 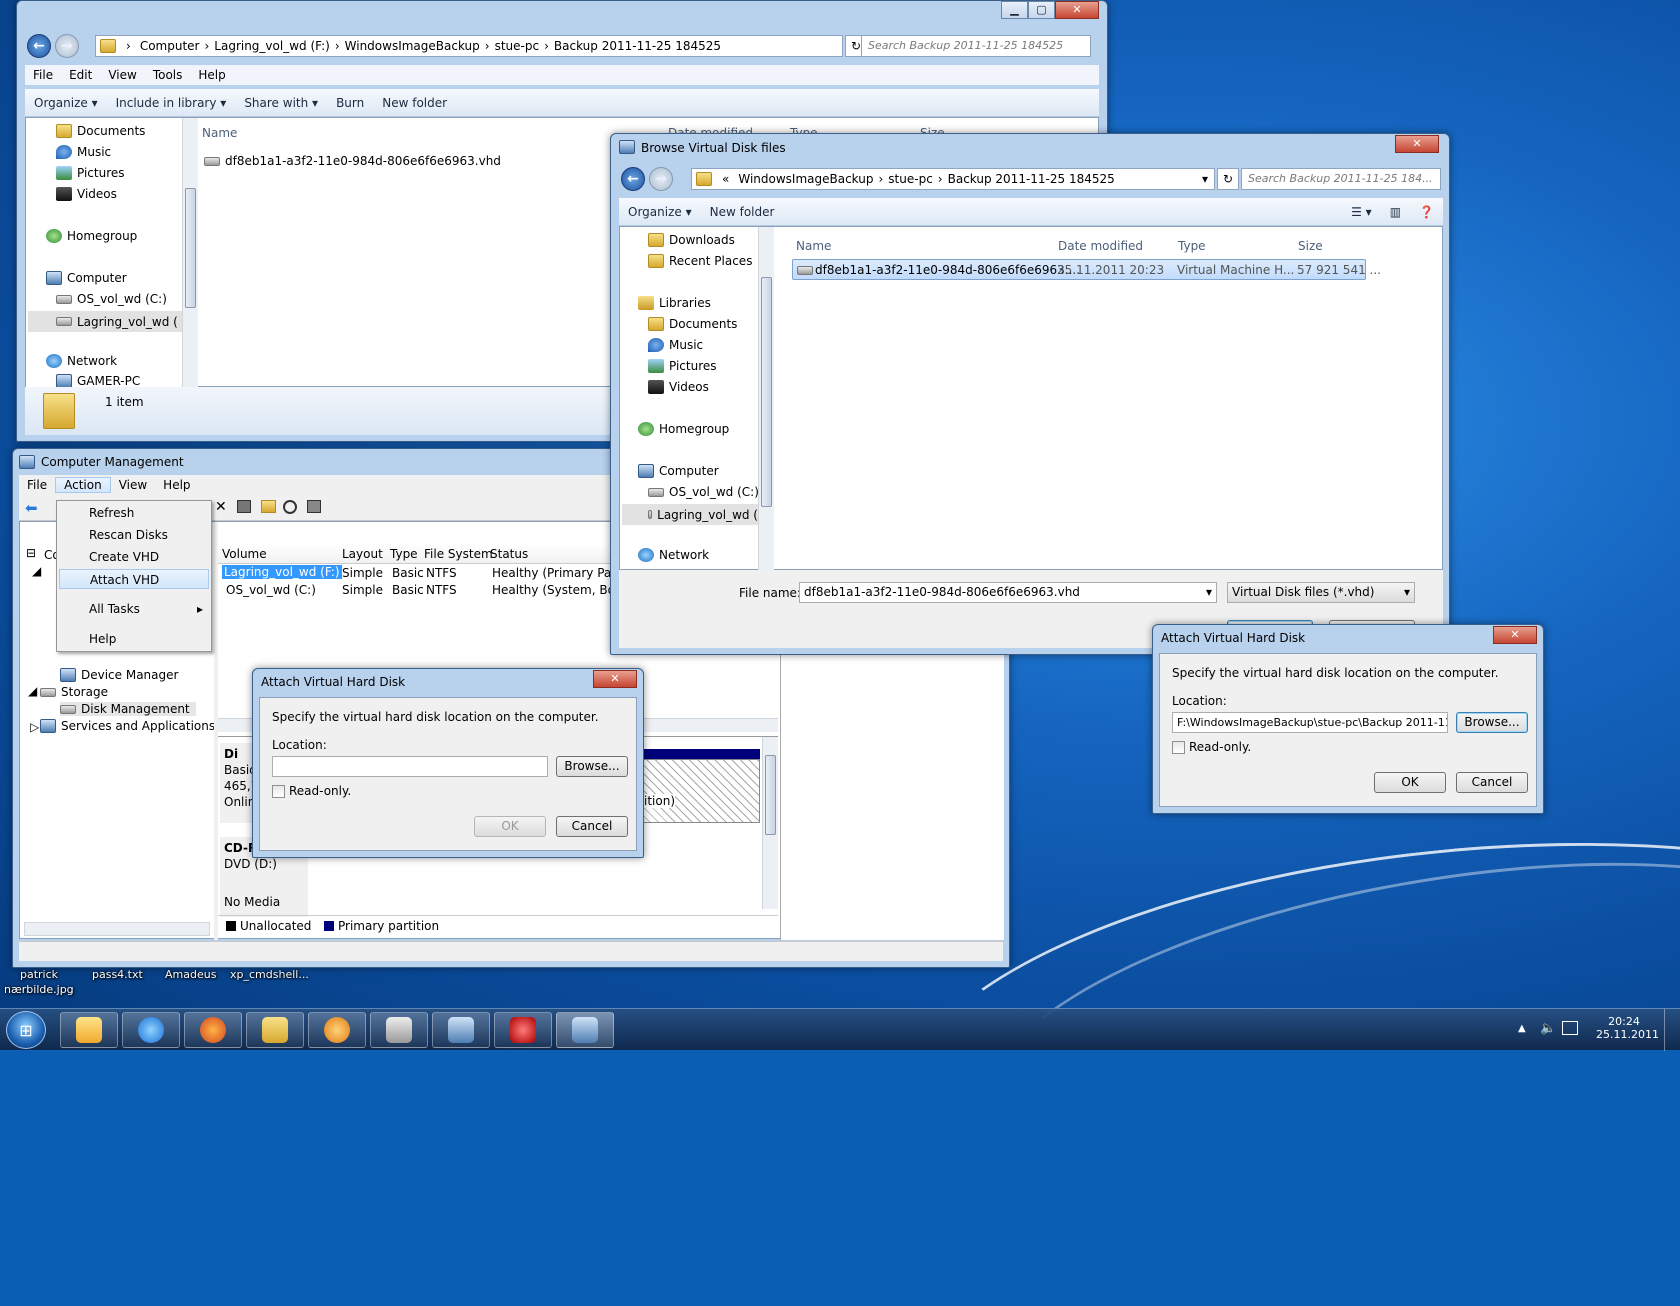 I want to click on share-with-button: Share with ▾, so click(x=281, y=103).